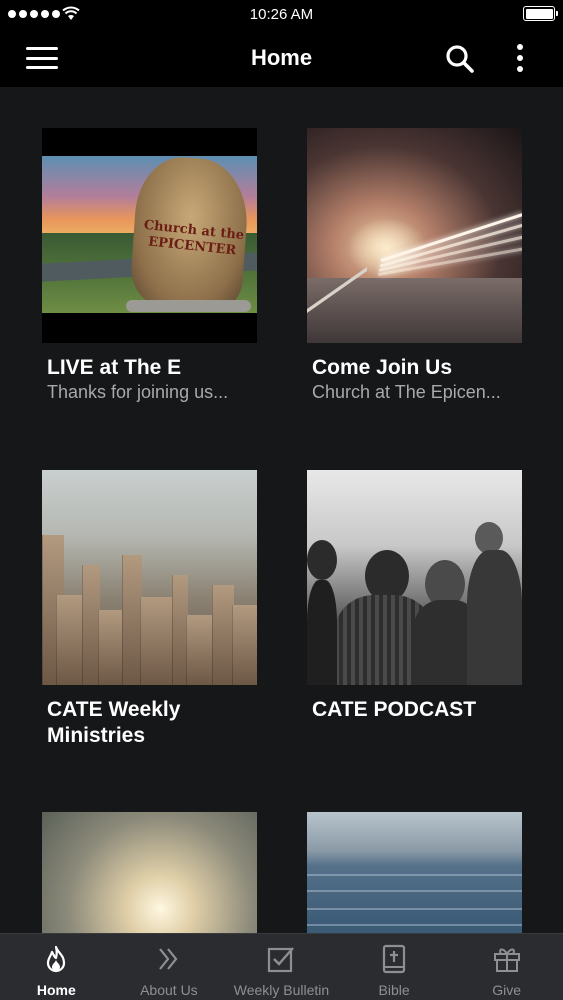 This screenshot has width=563, height=1000. I want to click on checkbox-icon, so click(281, 960).